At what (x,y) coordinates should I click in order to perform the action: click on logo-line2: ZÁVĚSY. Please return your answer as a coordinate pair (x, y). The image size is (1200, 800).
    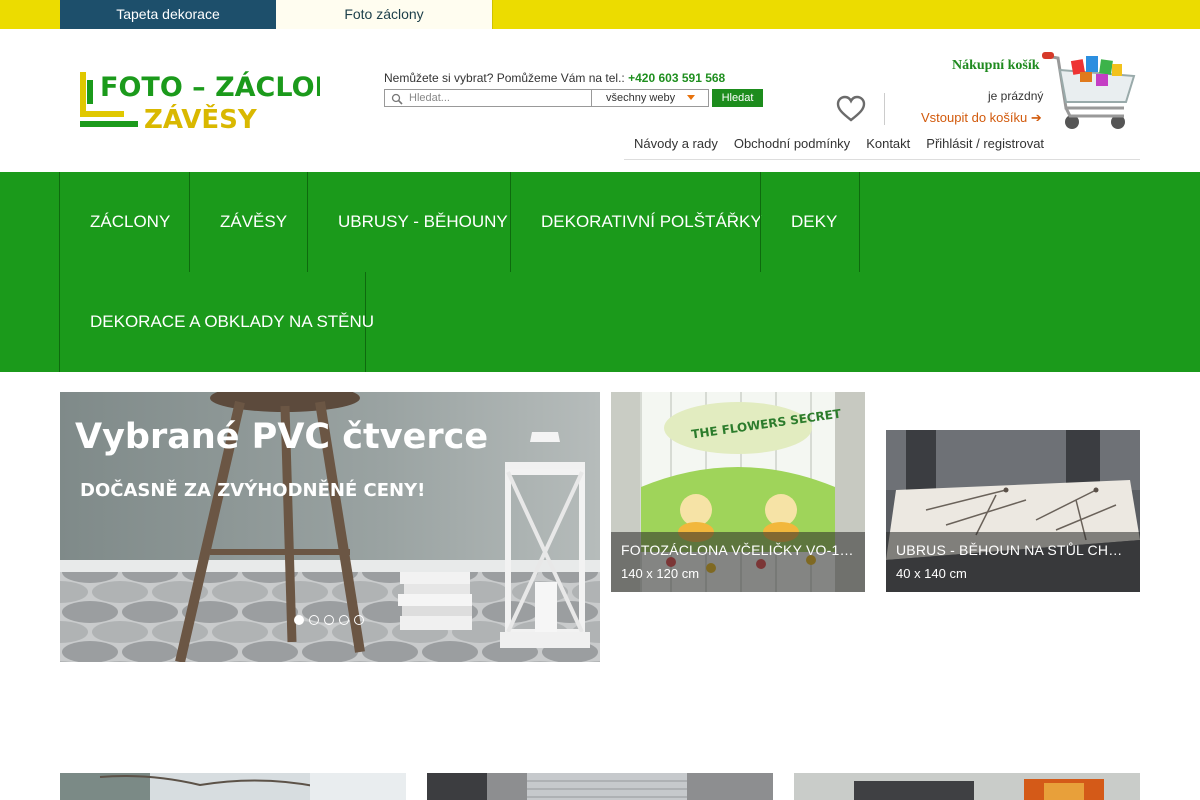
    Looking at the image, I should click on (201, 118).